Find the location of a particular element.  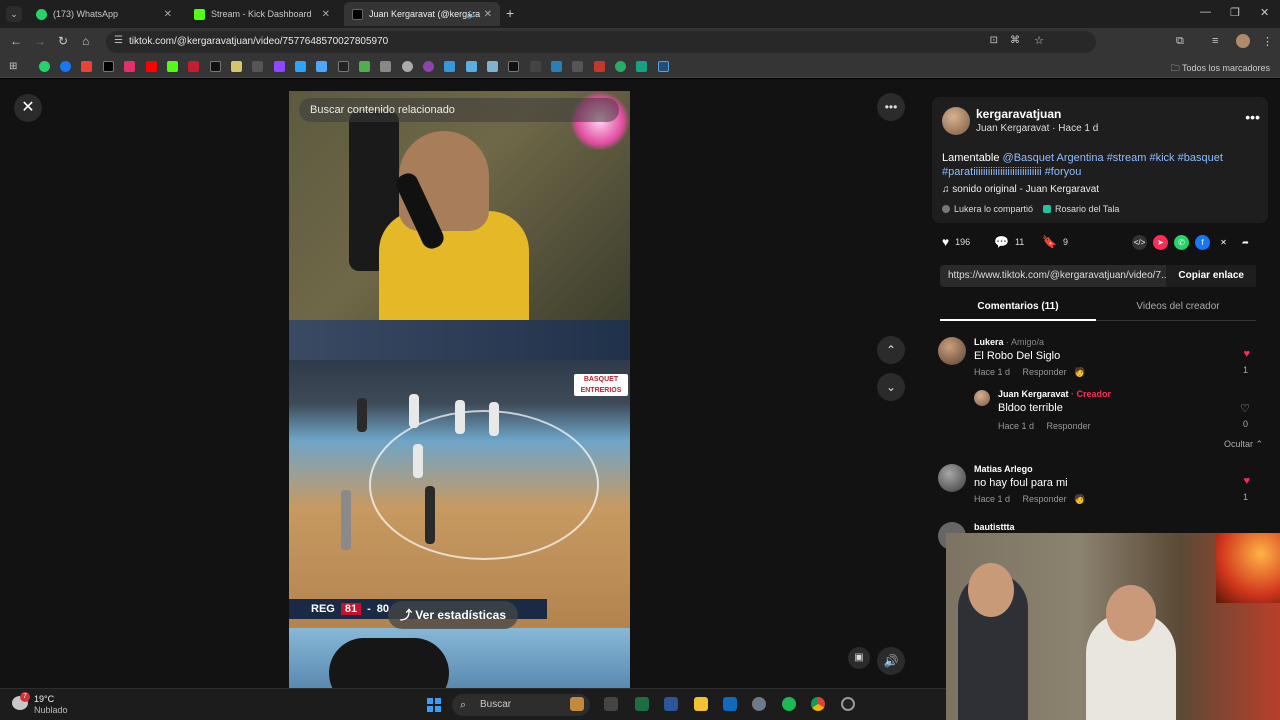

facebook-share-icon: f is located at coordinates (1202, 242).